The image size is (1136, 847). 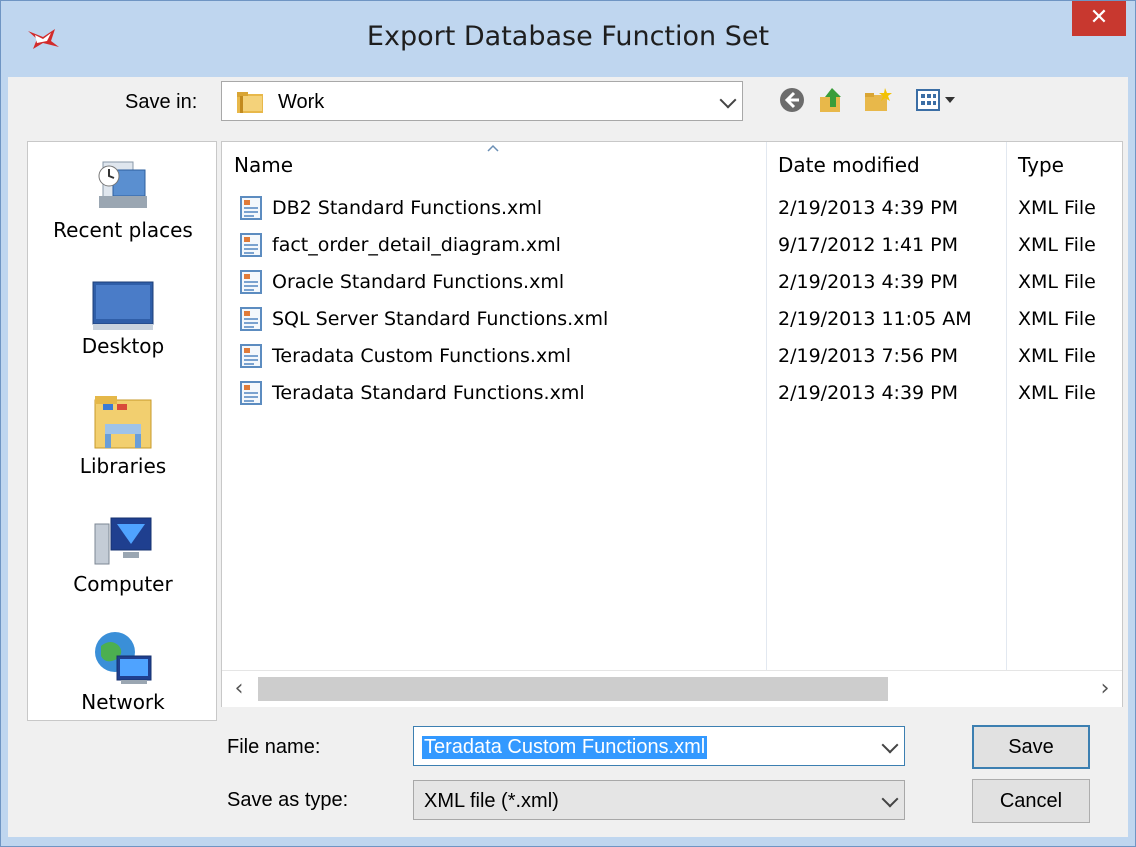 What do you see at coordinates (1031, 747) in the screenshot?
I see `save-button: Save` at bounding box center [1031, 747].